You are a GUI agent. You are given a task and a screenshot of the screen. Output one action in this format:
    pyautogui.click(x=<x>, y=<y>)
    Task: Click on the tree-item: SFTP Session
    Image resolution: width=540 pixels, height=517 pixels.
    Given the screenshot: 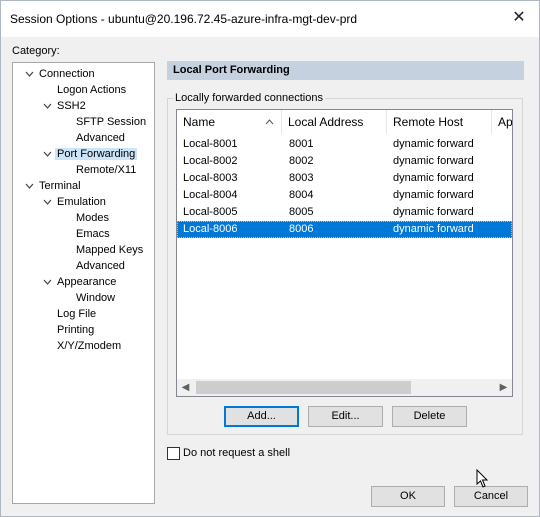 What is the action you would take?
    pyautogui.click(x=111, y=122)
    